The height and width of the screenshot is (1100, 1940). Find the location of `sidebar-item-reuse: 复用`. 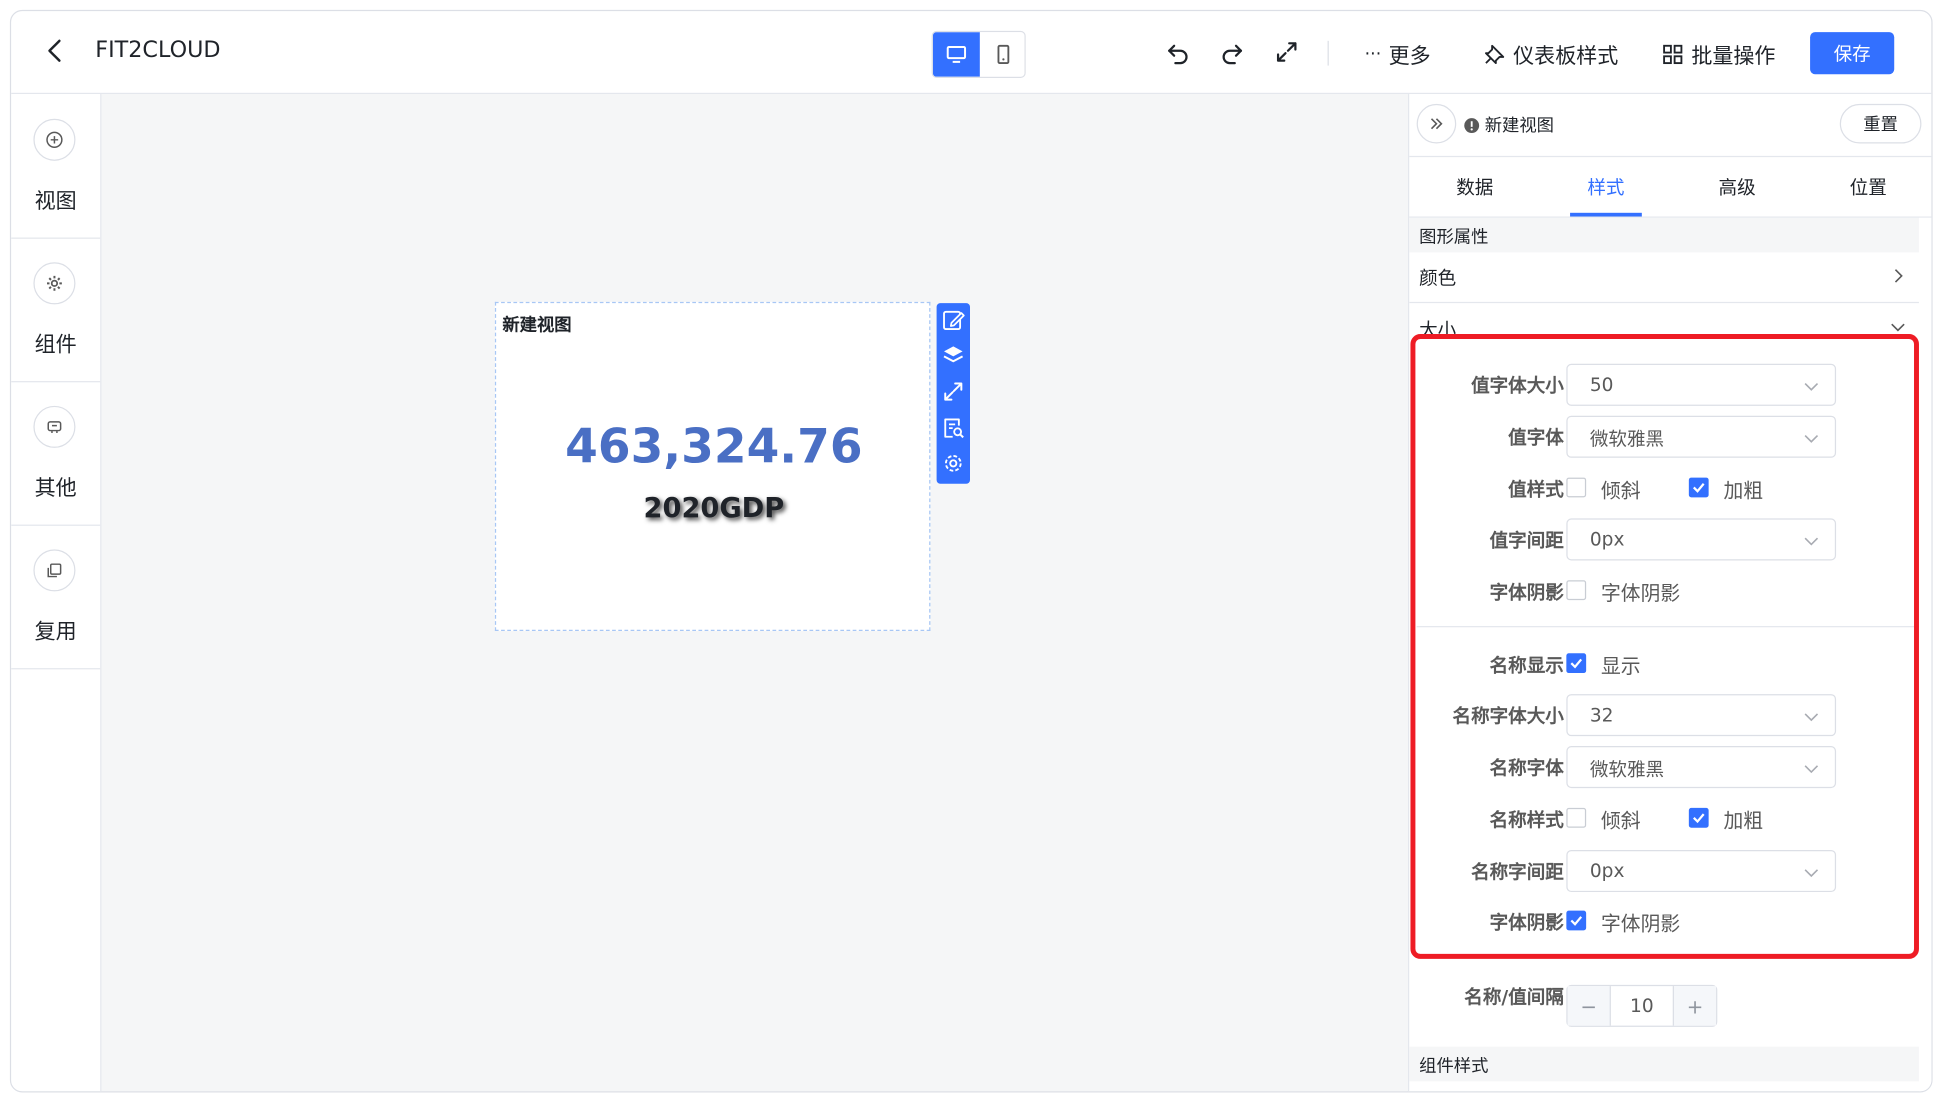

sidebar-item-reuse: 复用 is located at coordinates (56, 597).